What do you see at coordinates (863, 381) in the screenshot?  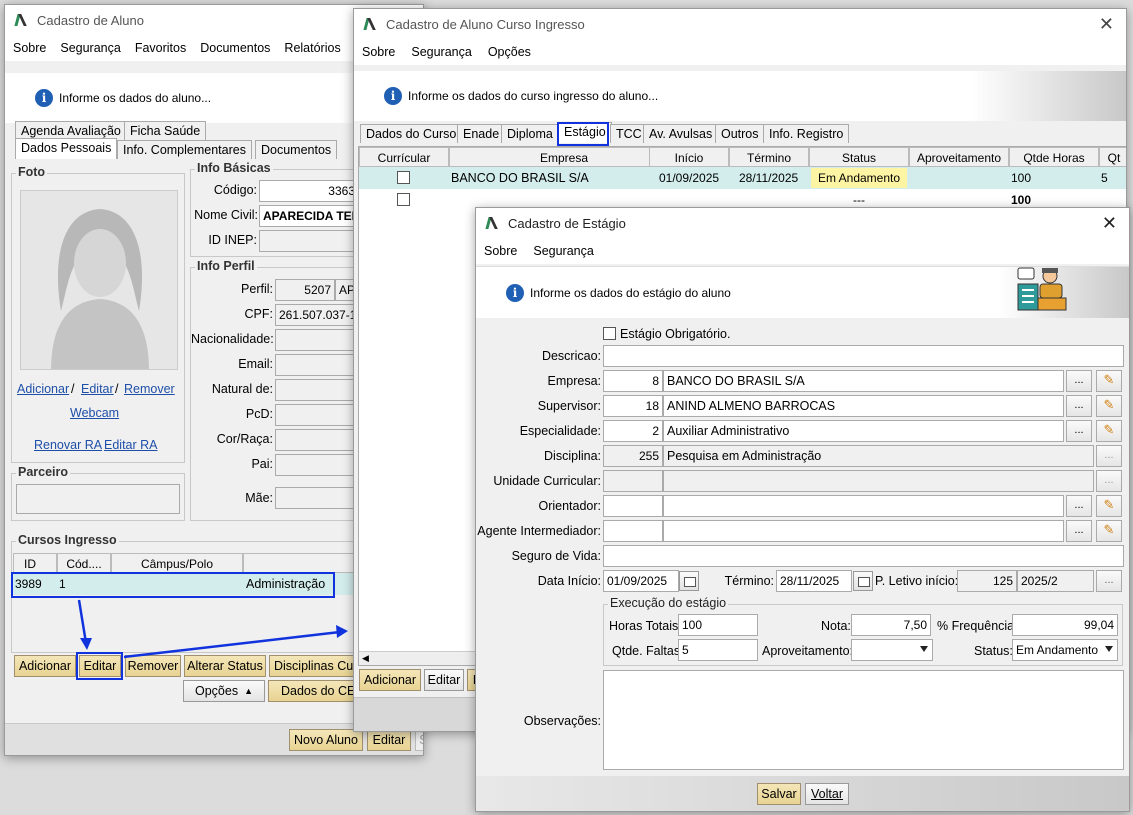 I see `empresa-name-input: BANCO DO BRASIL S/A` at bounding box center [863, 381].